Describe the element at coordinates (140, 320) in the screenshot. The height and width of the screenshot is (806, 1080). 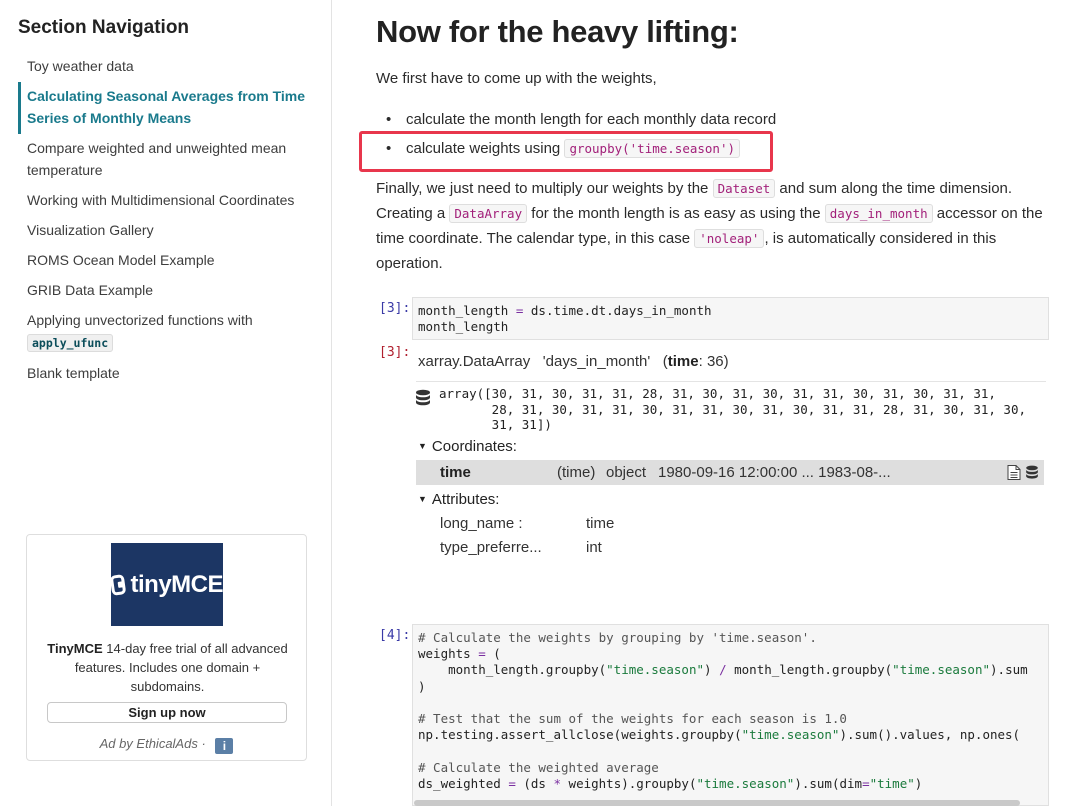
I see `sidebar-item-apply-ufunc-label: Applying unvectorized functions with` at that location.